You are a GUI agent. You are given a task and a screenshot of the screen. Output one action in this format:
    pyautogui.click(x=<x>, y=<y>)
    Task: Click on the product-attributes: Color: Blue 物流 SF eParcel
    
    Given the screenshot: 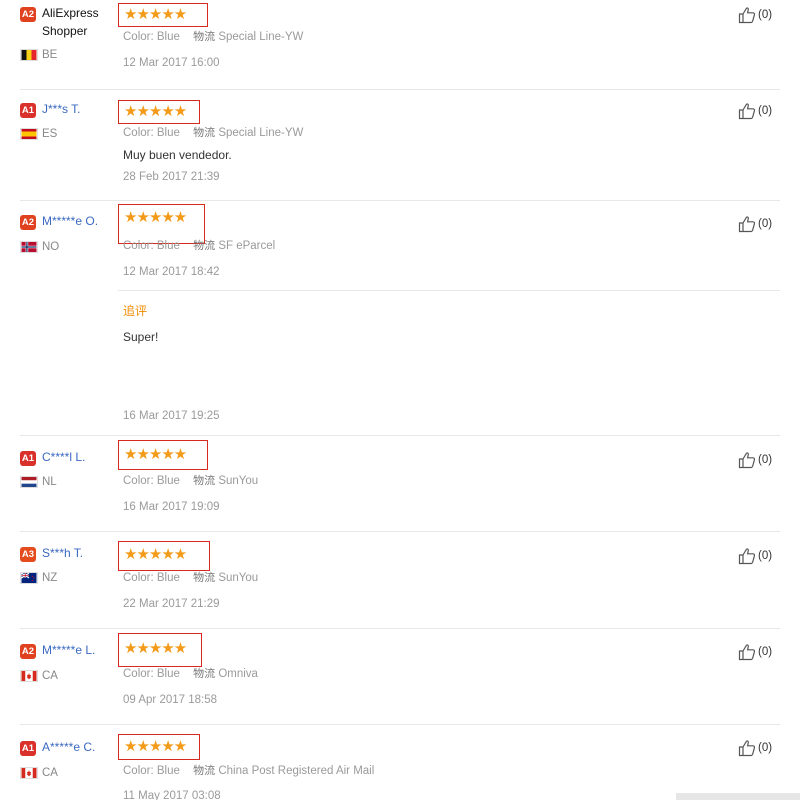 What is the action you would take?
    pyautogui.click(x=199, y=245)
    